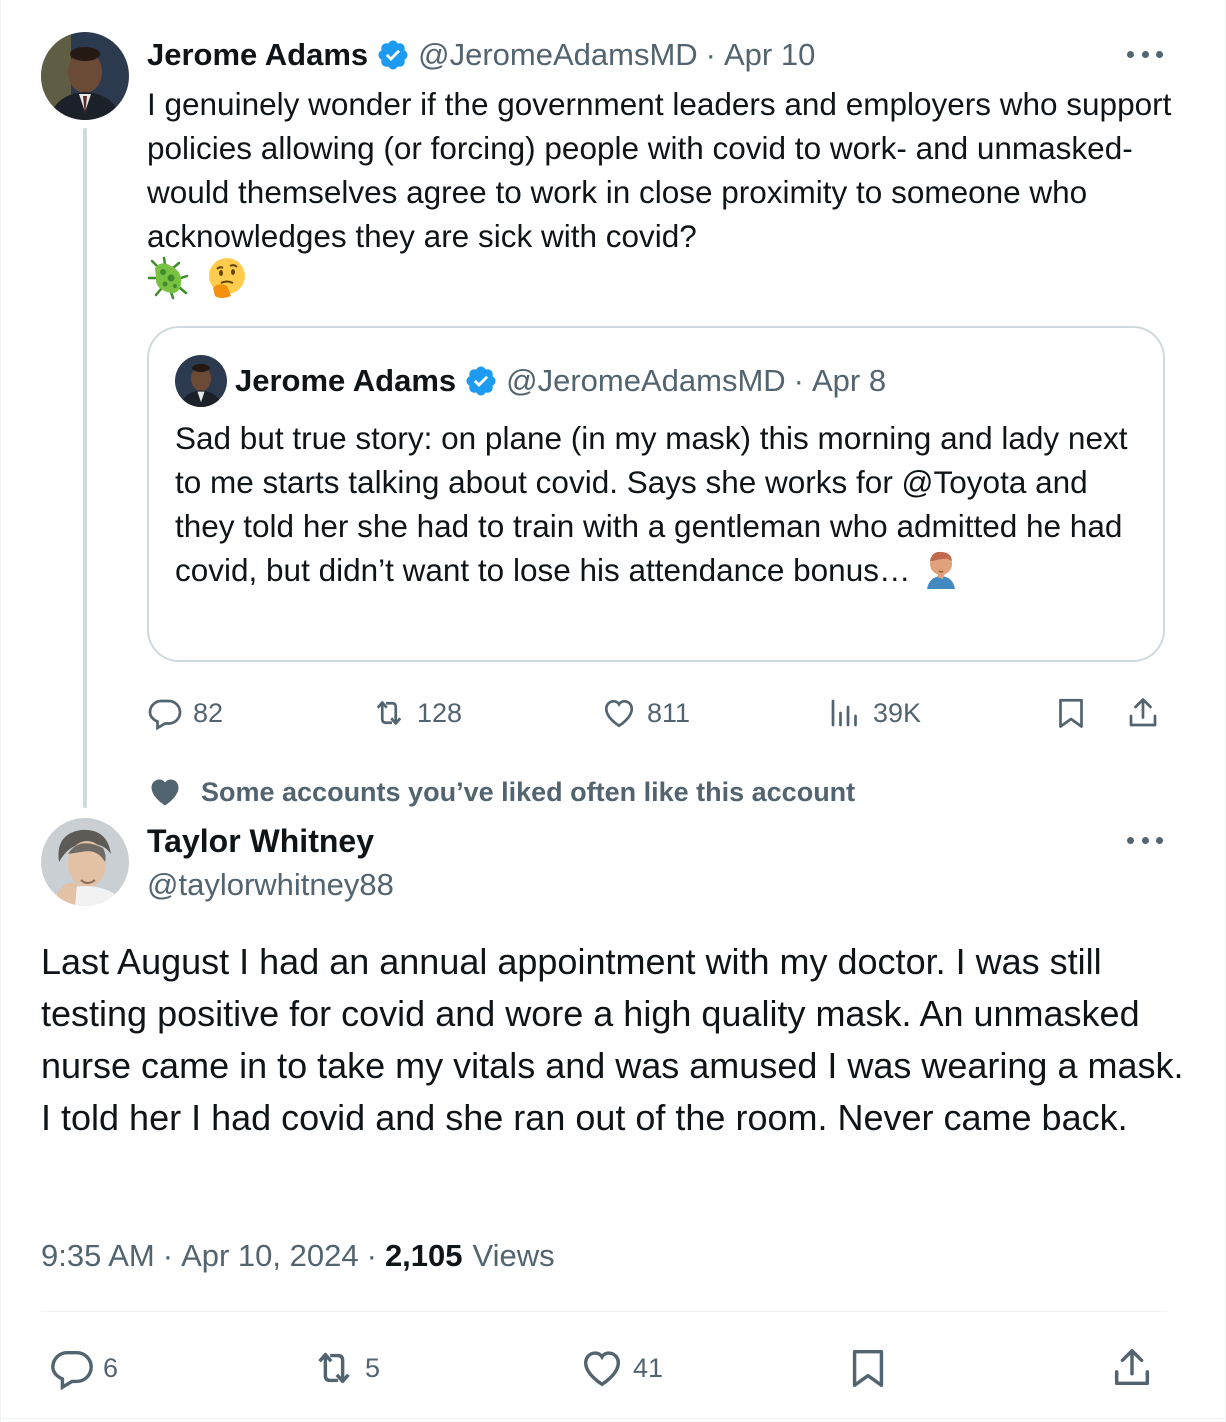  Describe the element at coordinates (844, 713) in the screenshot. I see `analytics-icon` at that location.